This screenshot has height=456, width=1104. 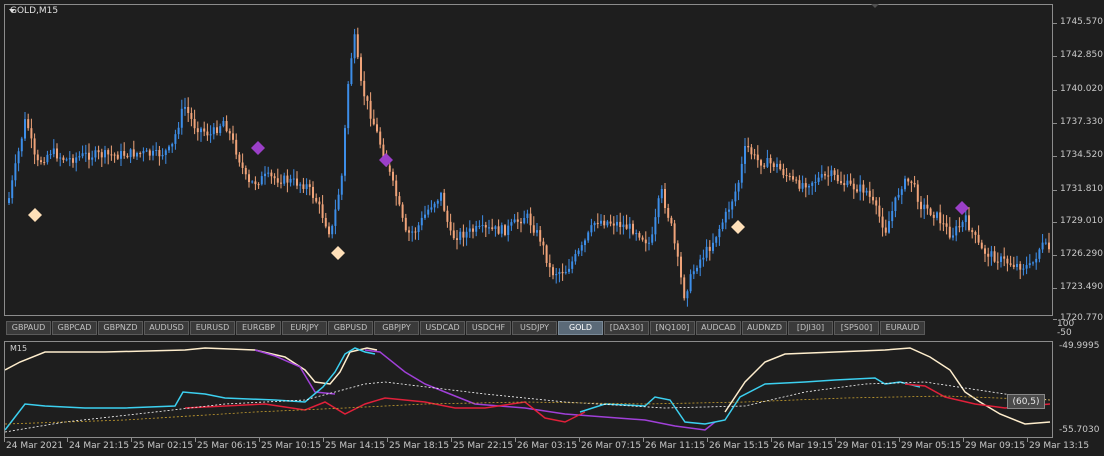 What do you see at coordinates (120, 328) in the screenshot?
I see `symbol-button-gbpnzd: GBPNZD` at bounding box center [120, 328].